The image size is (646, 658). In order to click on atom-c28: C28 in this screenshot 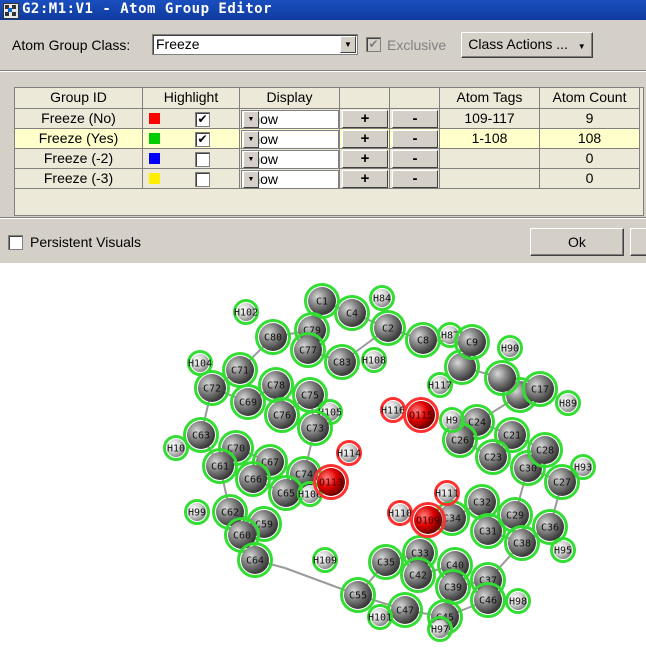, I will do `click(545, 450)`.